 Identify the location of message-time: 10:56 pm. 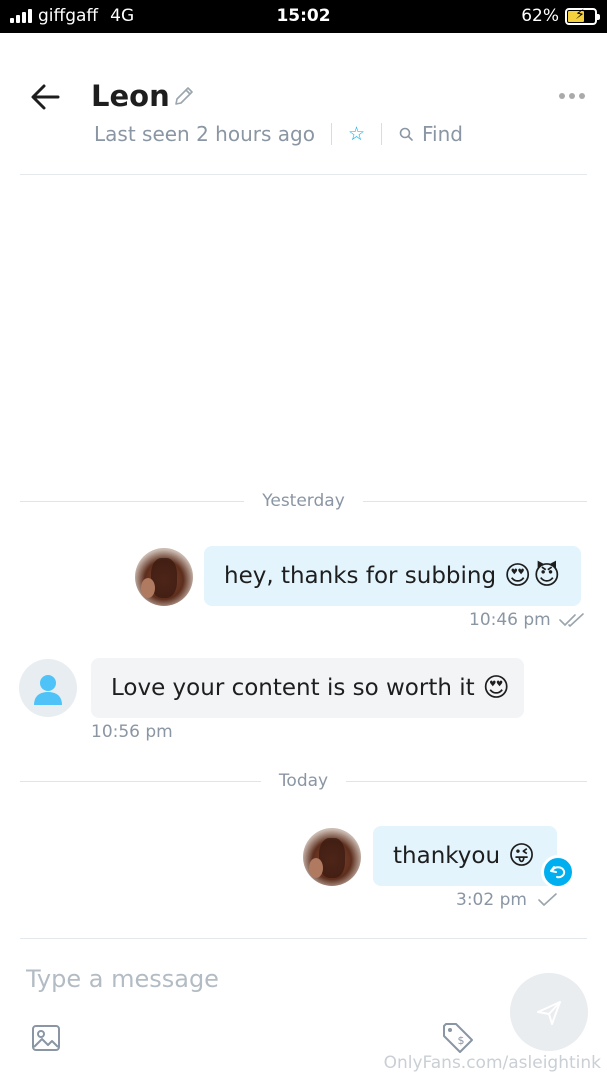
(132, 732).